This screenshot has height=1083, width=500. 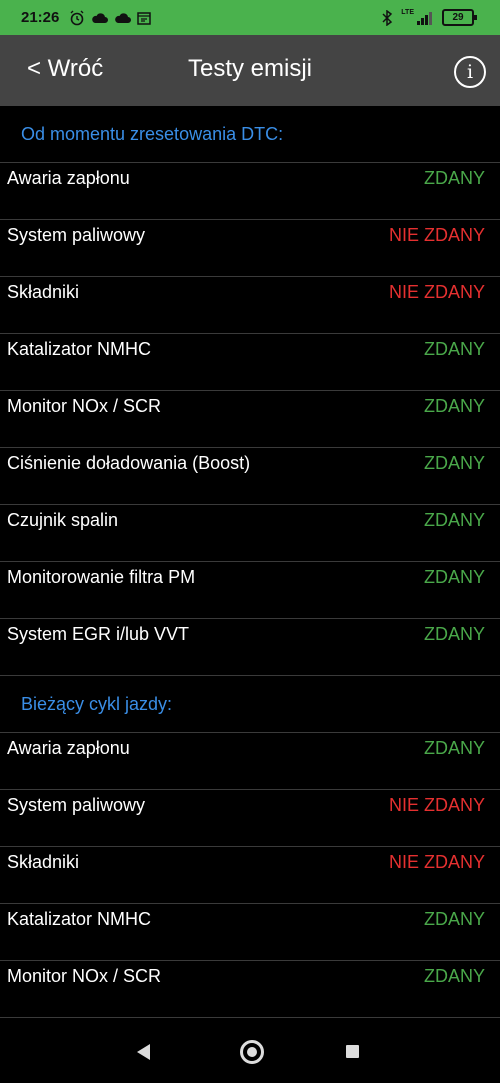 What do you see at coordinates (250, 17) in the screenshot?
I see `status-bar: 21:26 LTE 29` at bounding box center [250, 17].